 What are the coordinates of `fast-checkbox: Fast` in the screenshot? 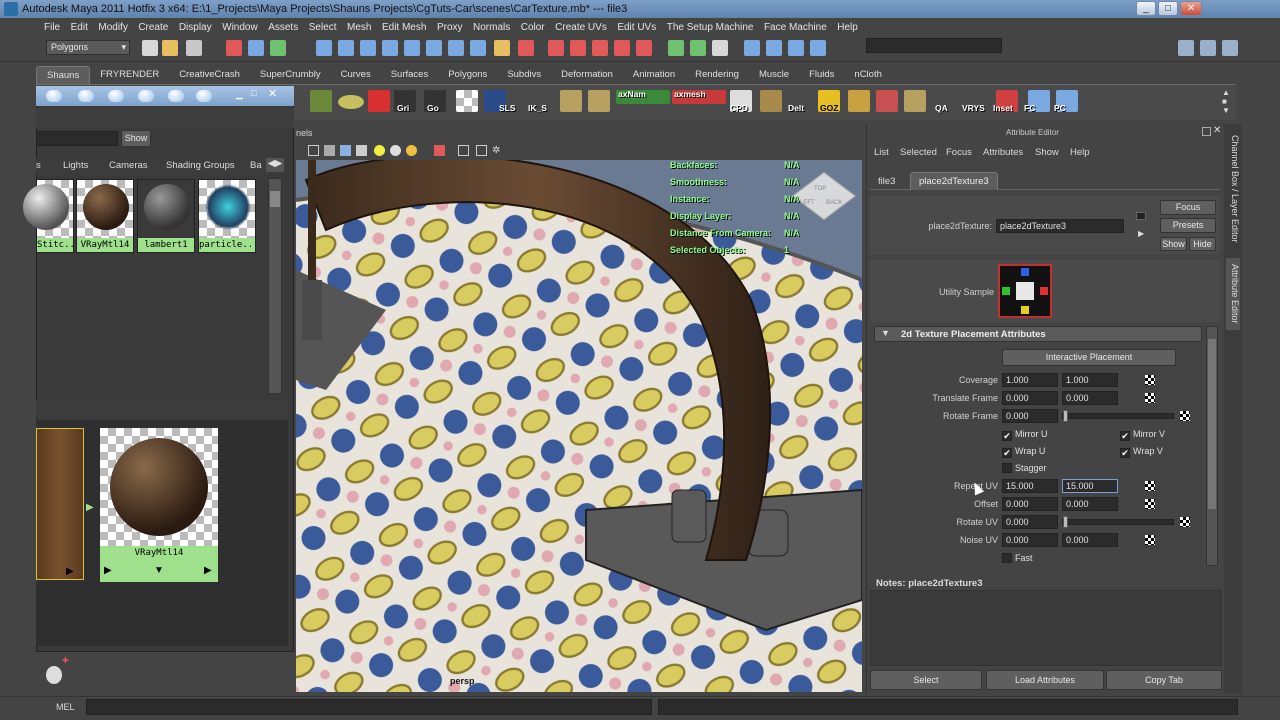 It's located at (1017, 558).